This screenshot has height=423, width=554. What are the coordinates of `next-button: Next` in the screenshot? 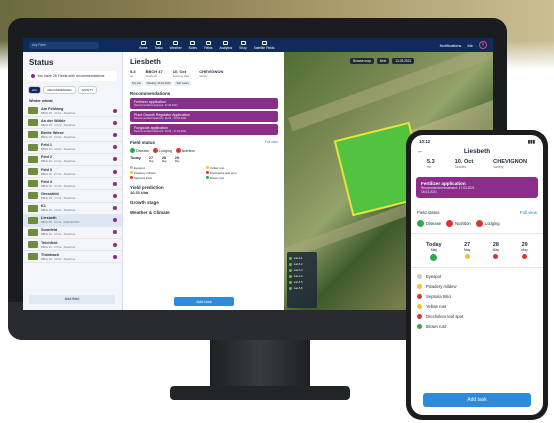 It's located at (383, 61).